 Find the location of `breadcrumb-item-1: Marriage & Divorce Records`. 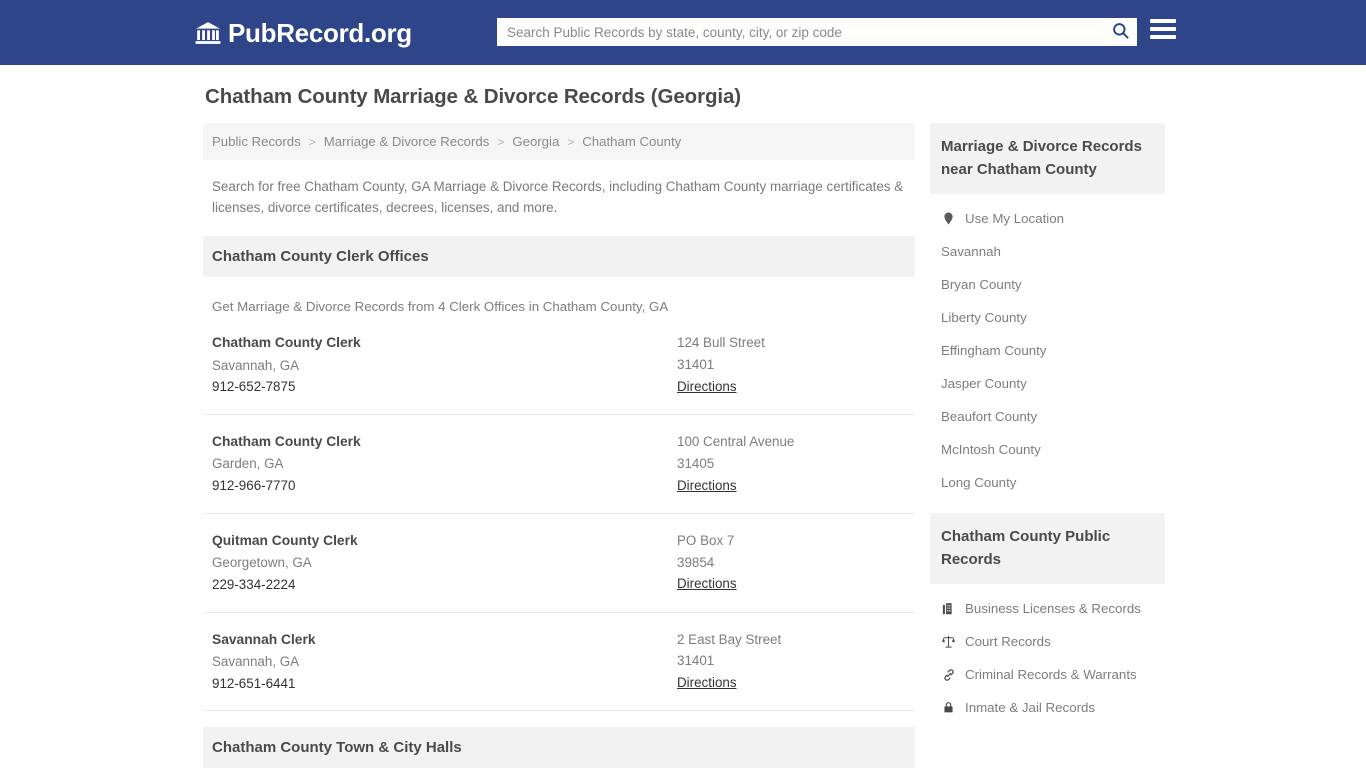

breadcrumb-item-1: Marriage & Divorce Records is located at coordinates (407, 141).